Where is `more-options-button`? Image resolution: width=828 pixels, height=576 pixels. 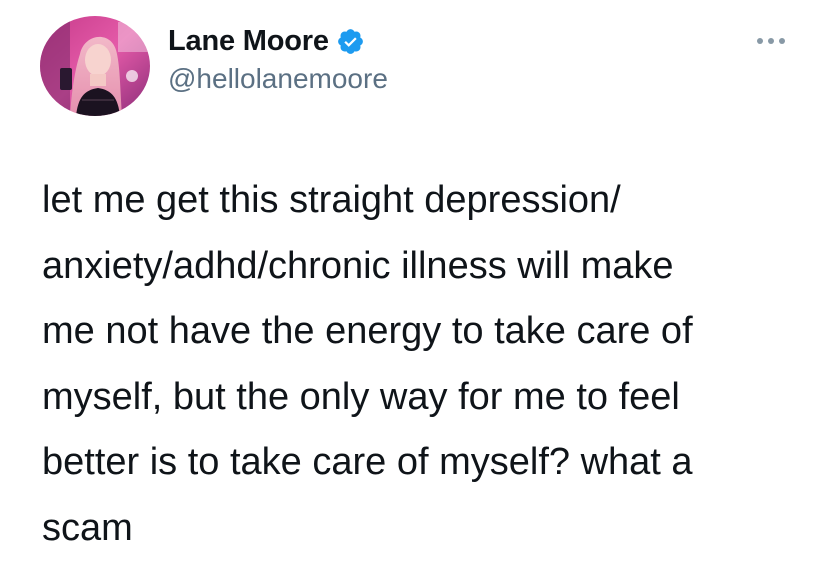
more-options-button is located at coordinates (771, 41).